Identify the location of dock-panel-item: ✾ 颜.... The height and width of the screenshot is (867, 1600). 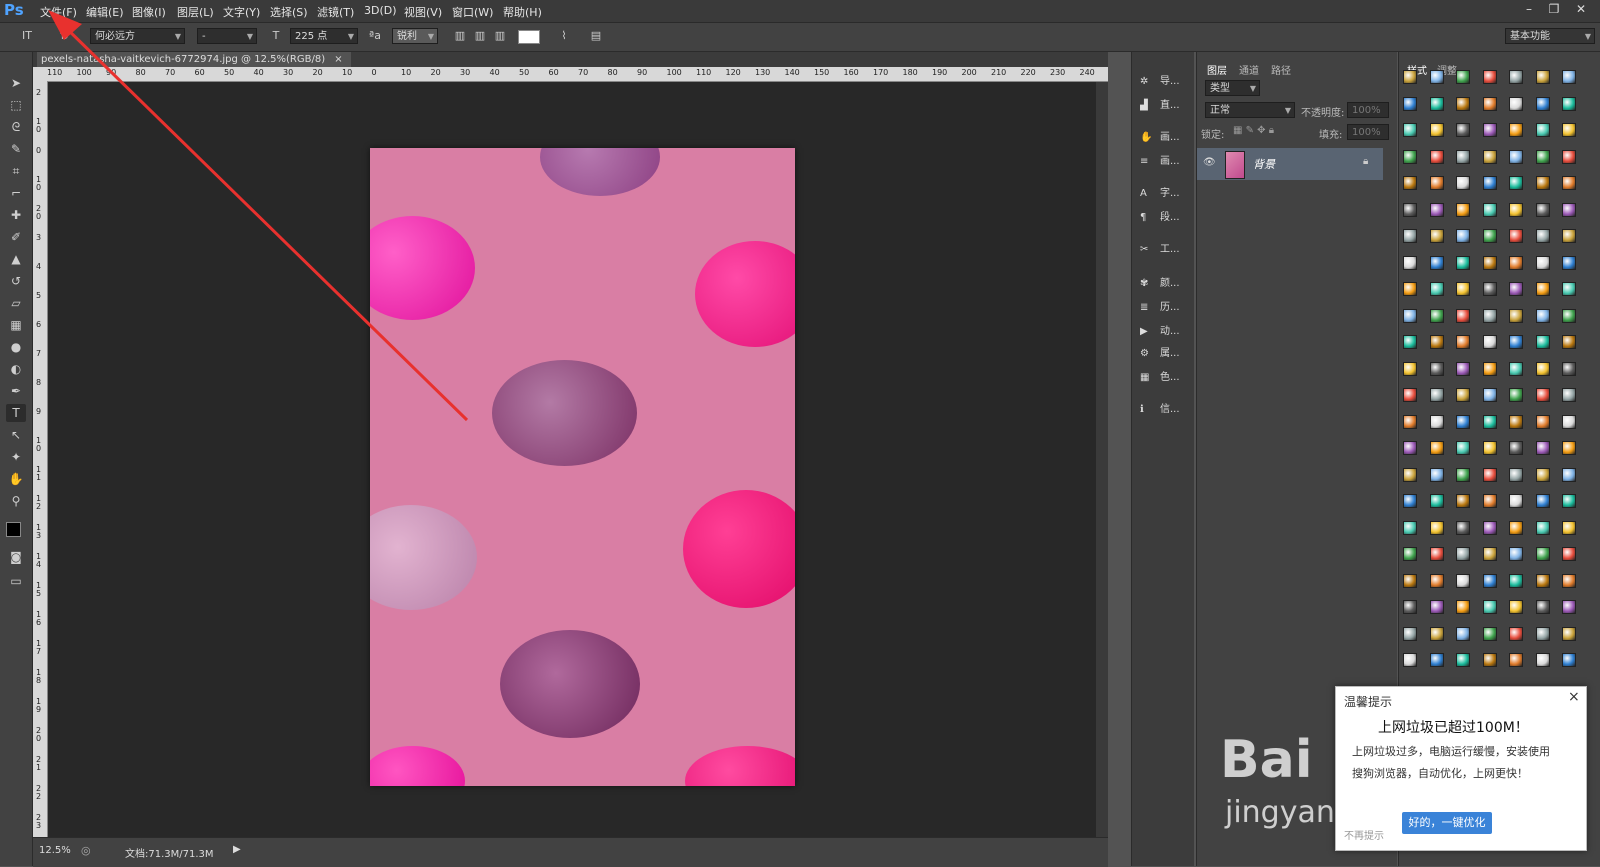
(1163, 282).